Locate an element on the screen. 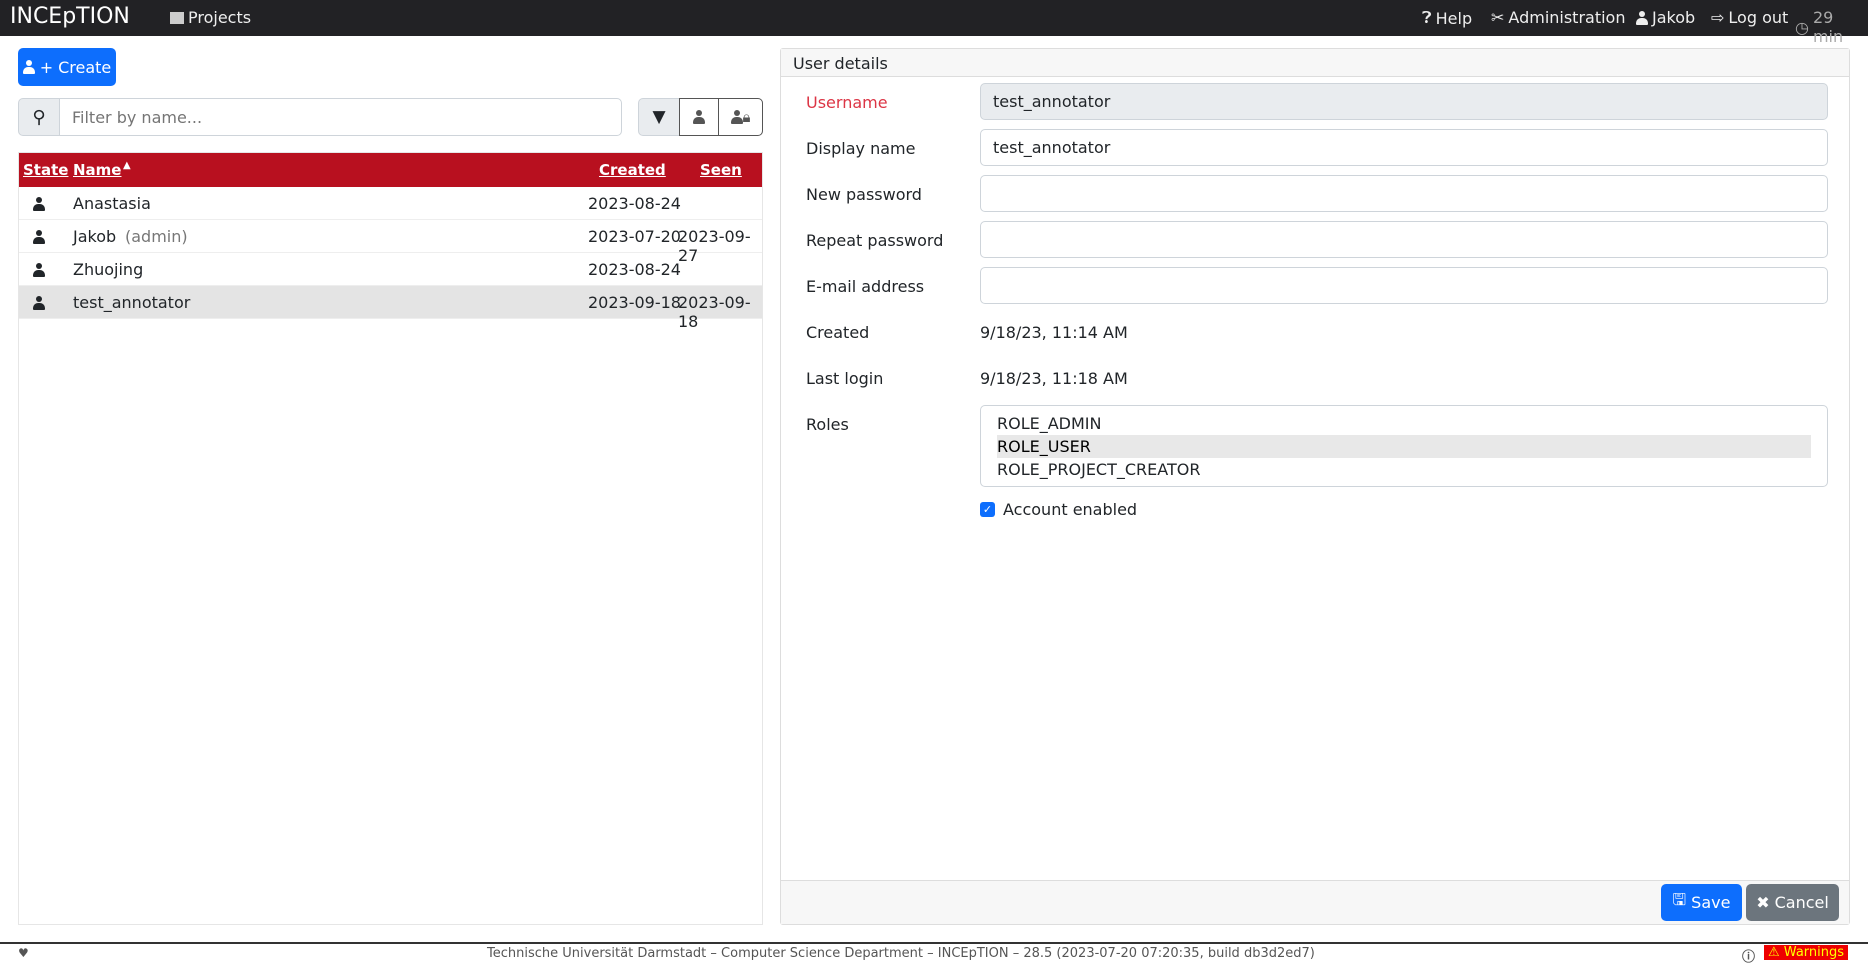 The height and width of the screenshot is (965, 1868). info-icon: ⓘ is located at coordinates (1748, 955).